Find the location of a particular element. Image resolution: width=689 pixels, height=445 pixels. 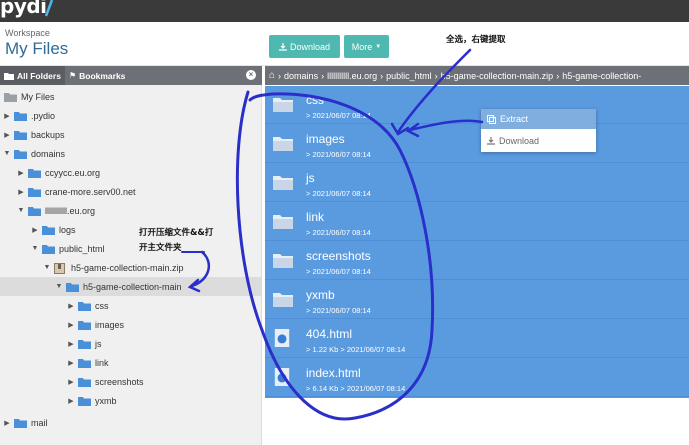

close-icon: × is located at coordinates (251, 75).